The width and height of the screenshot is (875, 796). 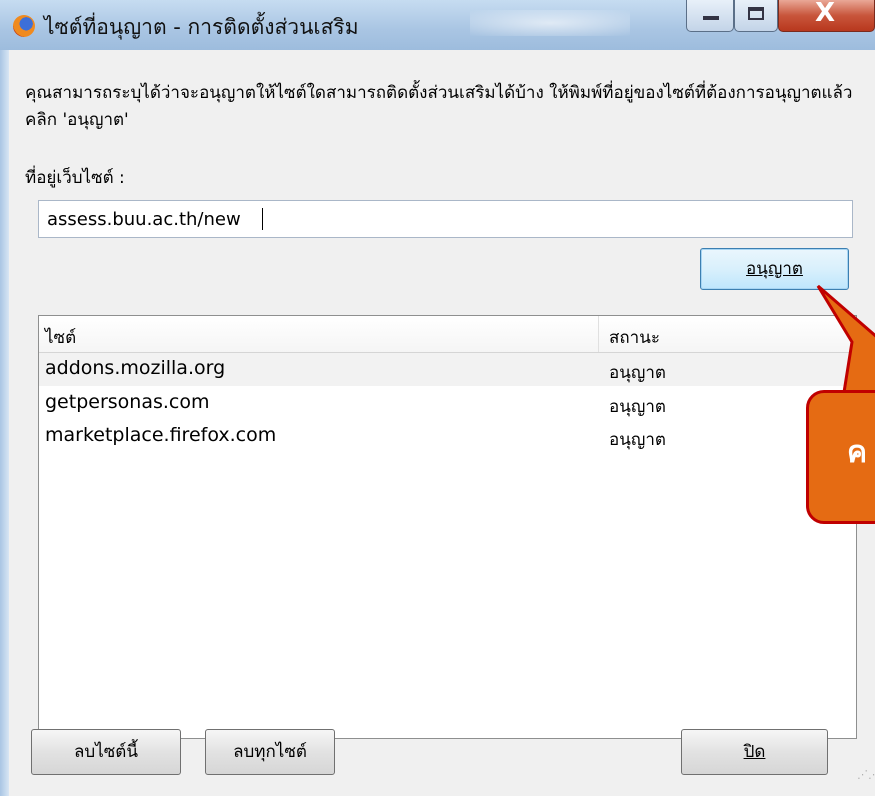 I want to click on remove-site-button: ลบไซต์นี้, so click(x=106, y=752).